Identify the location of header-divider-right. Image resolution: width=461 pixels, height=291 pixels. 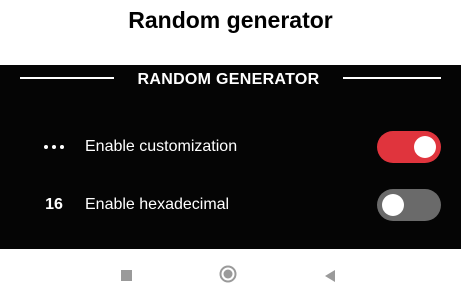
(392, 78).